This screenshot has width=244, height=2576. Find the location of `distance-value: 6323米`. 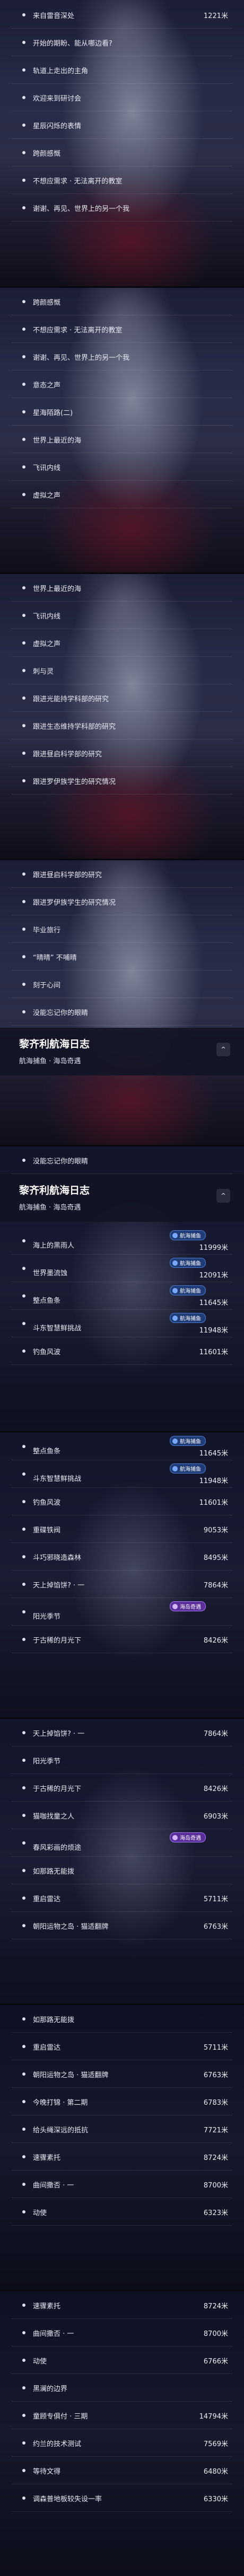

distance-value: 6323米 is located at coordinates (216, 2213).